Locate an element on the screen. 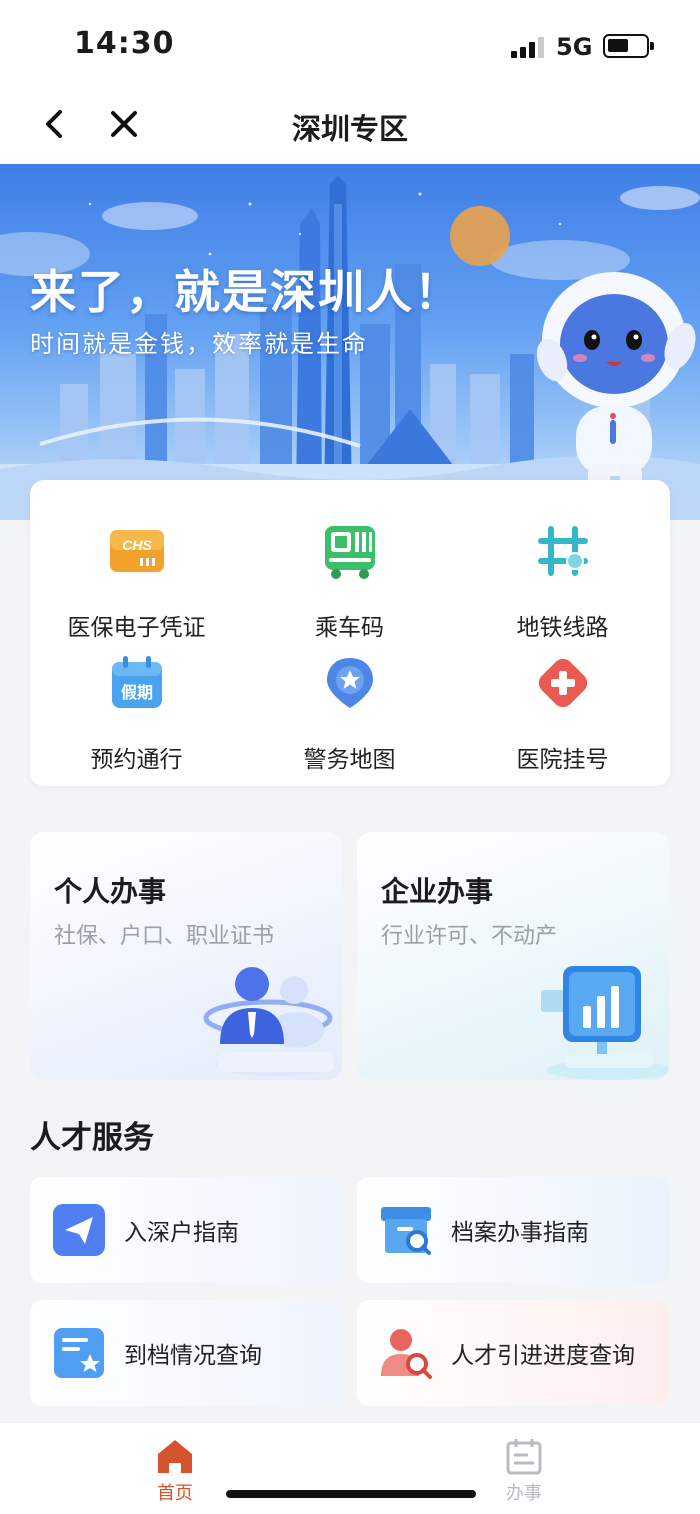  quick-item-label: 预约通行 is located at coordinates (136, 760).